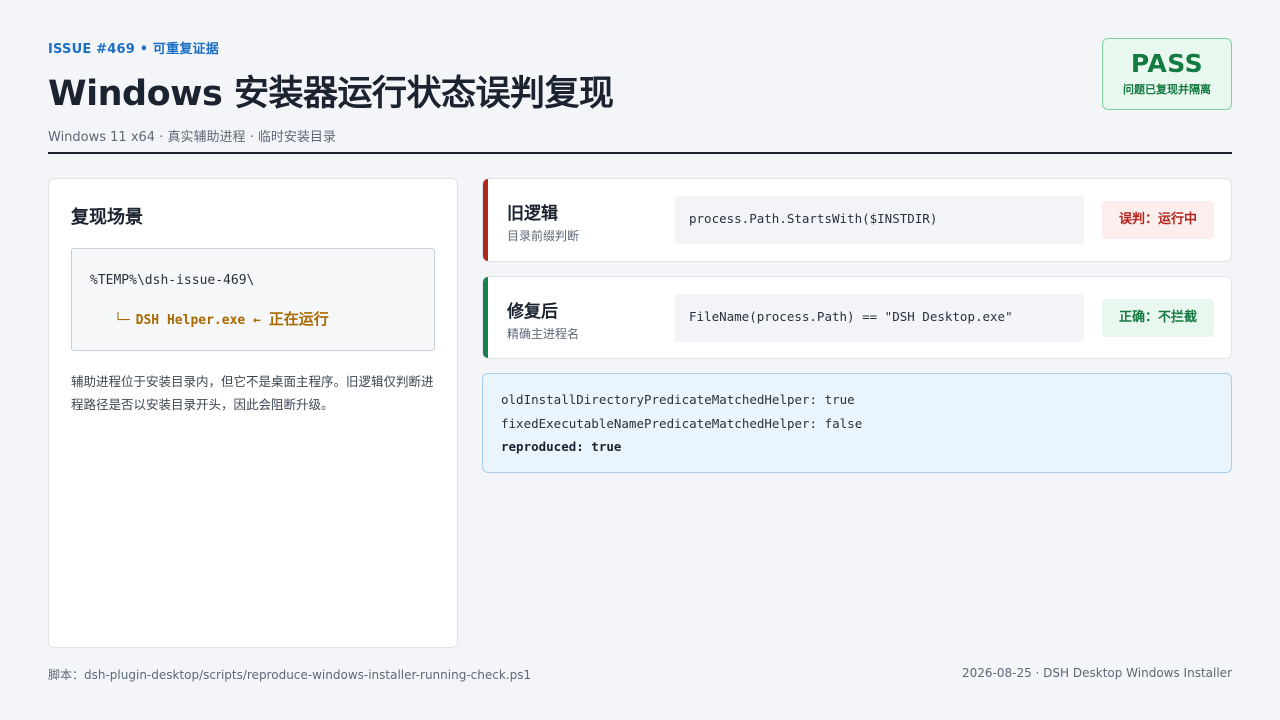 This screenshot has width=1280, height=720. Describe the element at coordinates (122, 320) in the screenshot. I see `tree-branch-icon: └─` at that location.